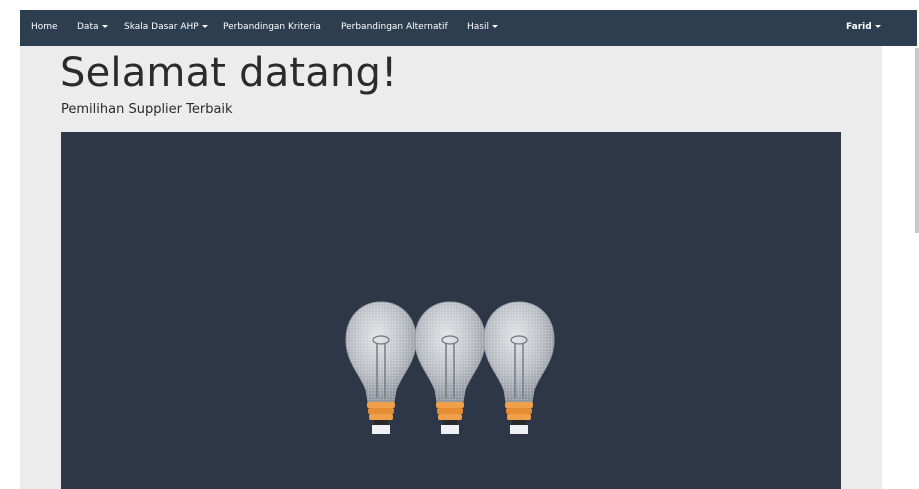 The image size is (919, 489). I want to click on nav-hasil-dropdown: Hasil, so click(482, 28).